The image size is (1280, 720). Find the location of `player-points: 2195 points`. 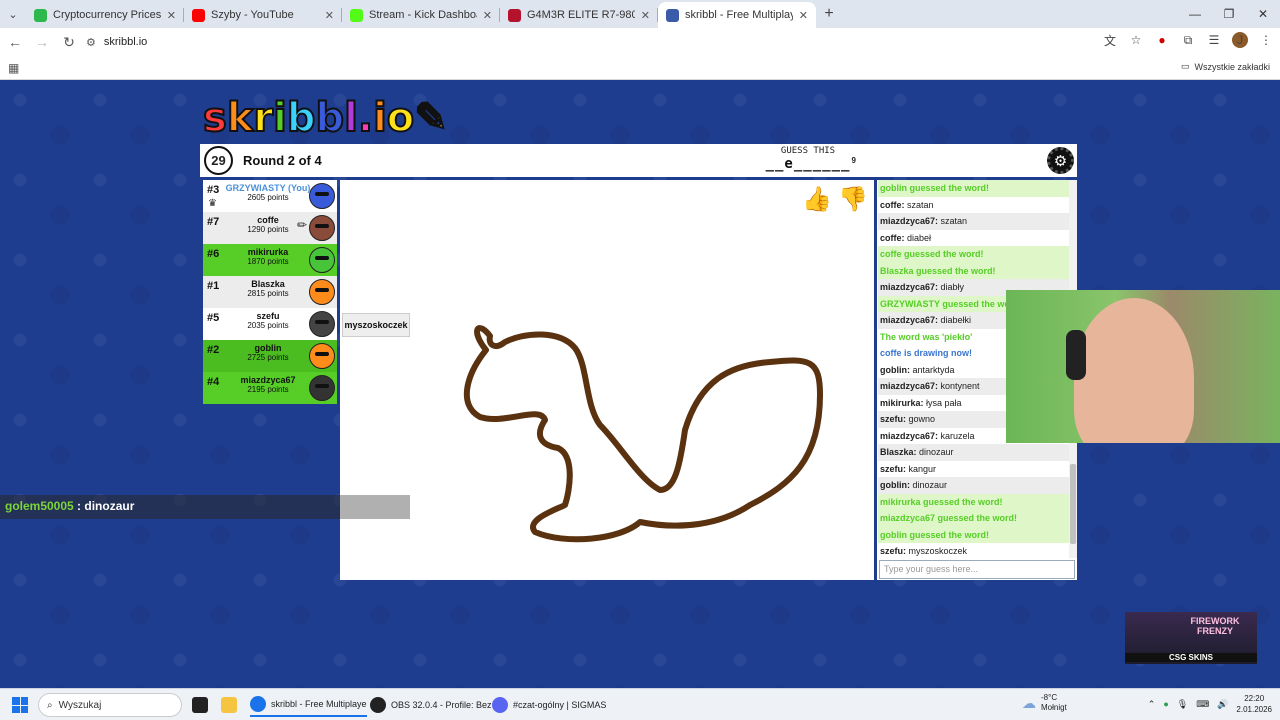

player-points: 2195 points is located at coordinates (268, 389).